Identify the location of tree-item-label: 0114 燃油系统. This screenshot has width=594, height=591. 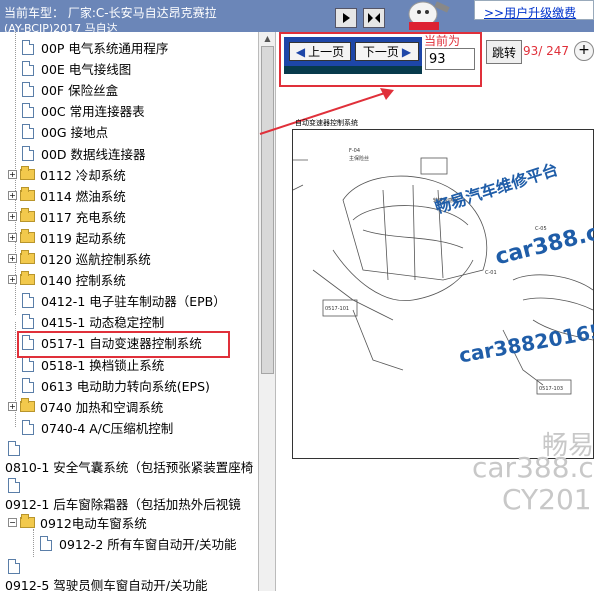
(83, 196).